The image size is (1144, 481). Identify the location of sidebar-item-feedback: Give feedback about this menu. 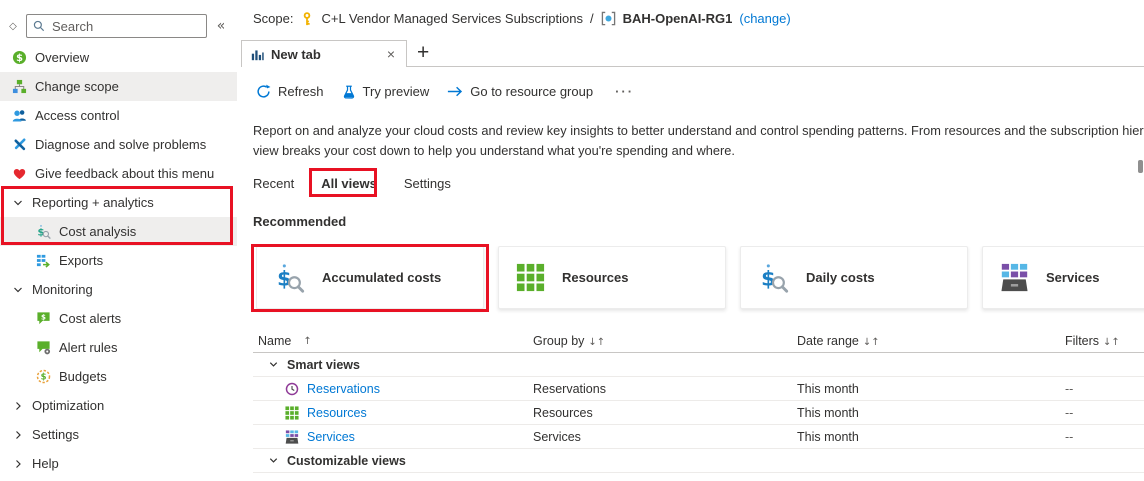
(118, 173).